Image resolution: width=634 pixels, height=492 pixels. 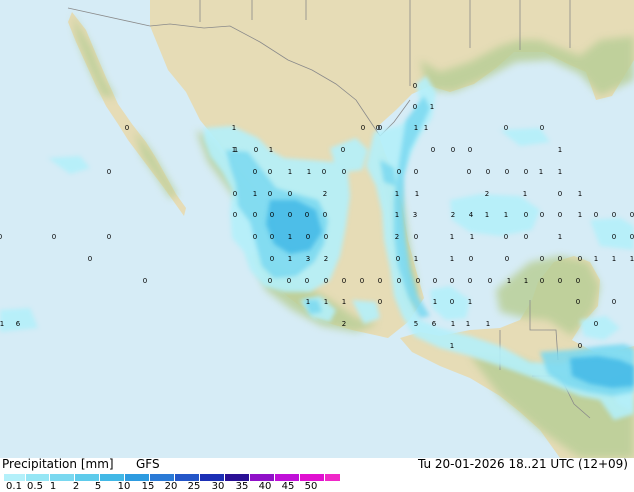 What do you see at coordinates (415, 215) in the screenshot?
I see `precip-value-label: 3` at bounding box center [415, 215].